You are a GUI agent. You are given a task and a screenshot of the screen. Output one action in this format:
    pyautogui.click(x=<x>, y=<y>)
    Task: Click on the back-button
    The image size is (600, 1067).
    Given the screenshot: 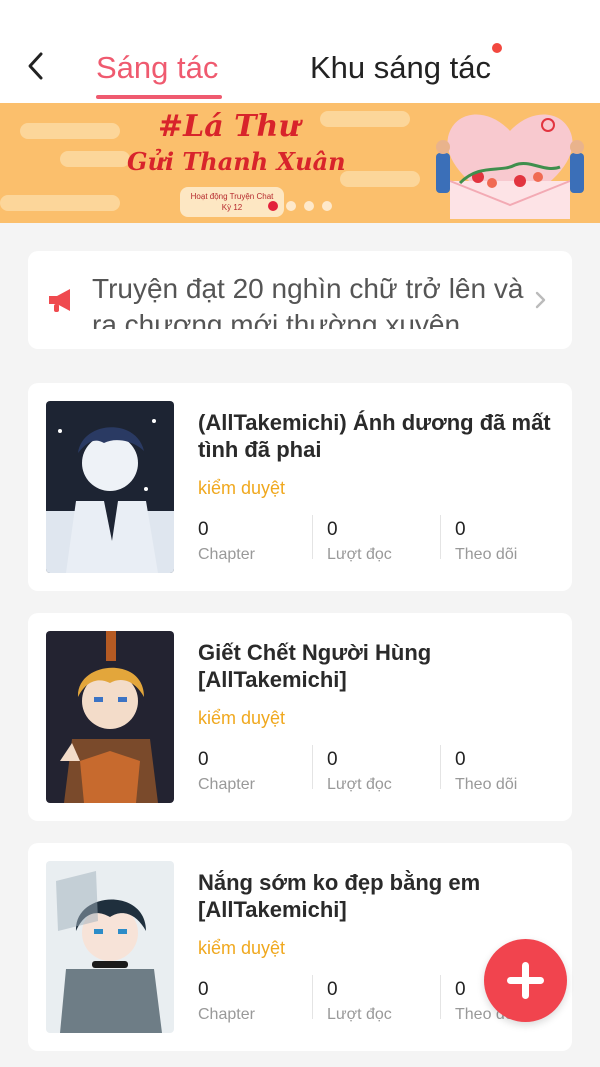 What is the action you would take?
    pyautogui.click(x=36, y=66)
    